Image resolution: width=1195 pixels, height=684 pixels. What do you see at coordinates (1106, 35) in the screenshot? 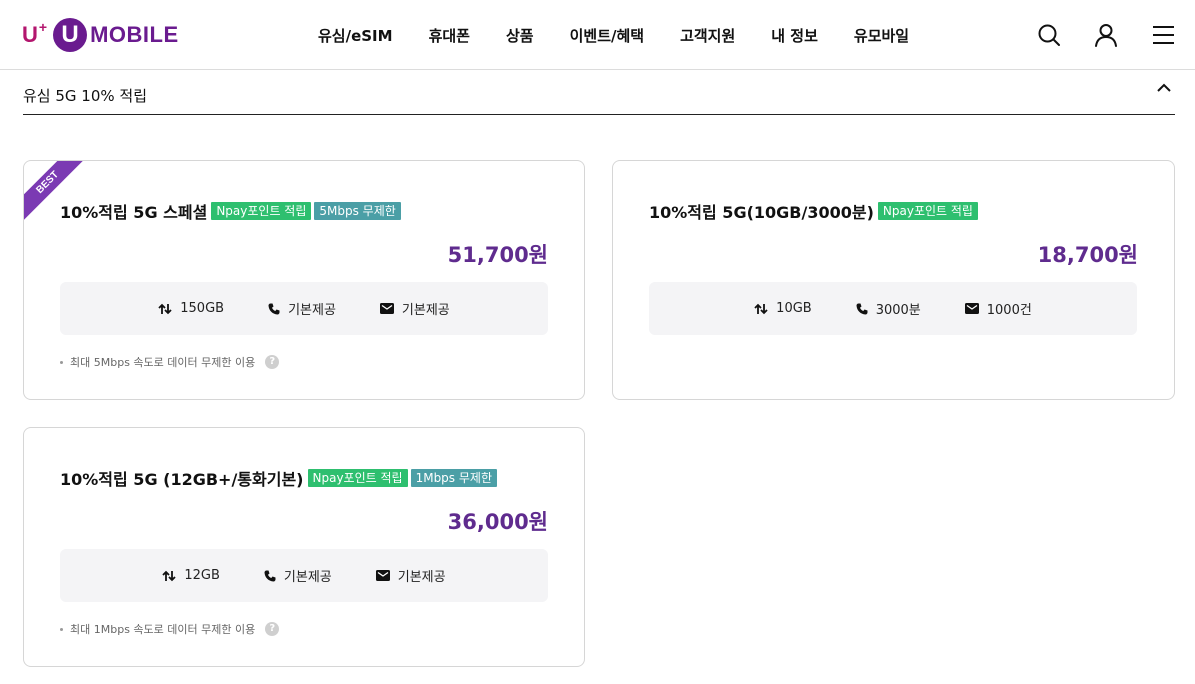
I see `user-icon` at bounding box center [1106, 35].